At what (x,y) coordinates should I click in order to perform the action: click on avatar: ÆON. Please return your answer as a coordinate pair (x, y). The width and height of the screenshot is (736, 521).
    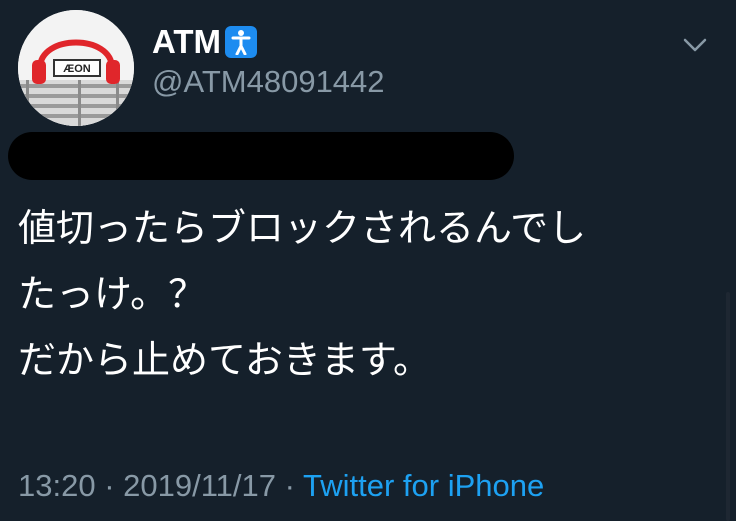
    Looking at the image, I should click on (76, 68).